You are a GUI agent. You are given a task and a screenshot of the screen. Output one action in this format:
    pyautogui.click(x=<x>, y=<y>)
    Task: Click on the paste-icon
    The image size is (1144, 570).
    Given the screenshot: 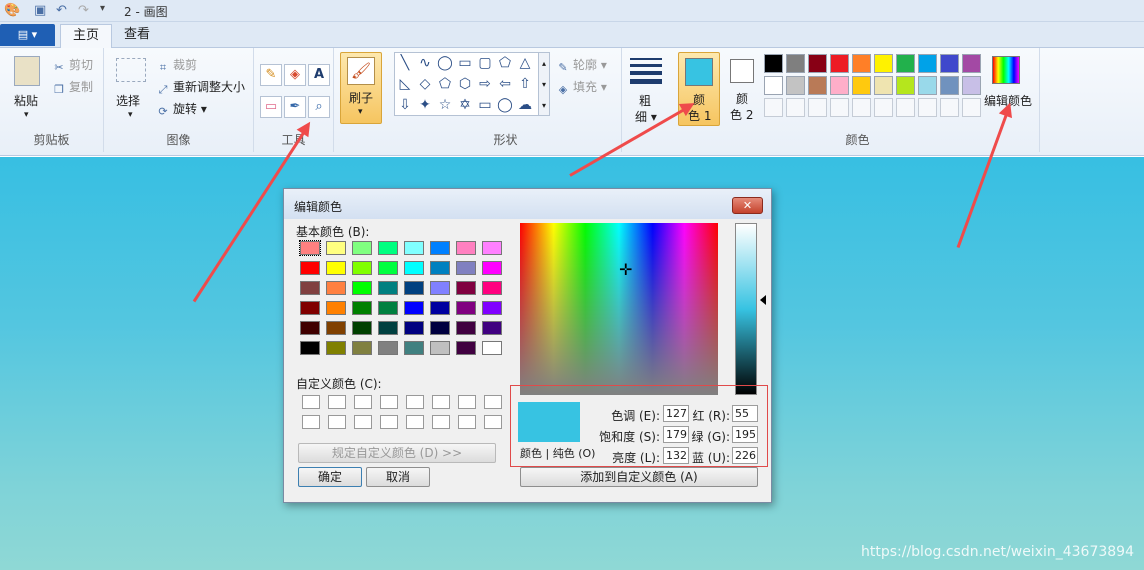 What is the action you would take?
    pyautogui.click(x=27, y=71)
    